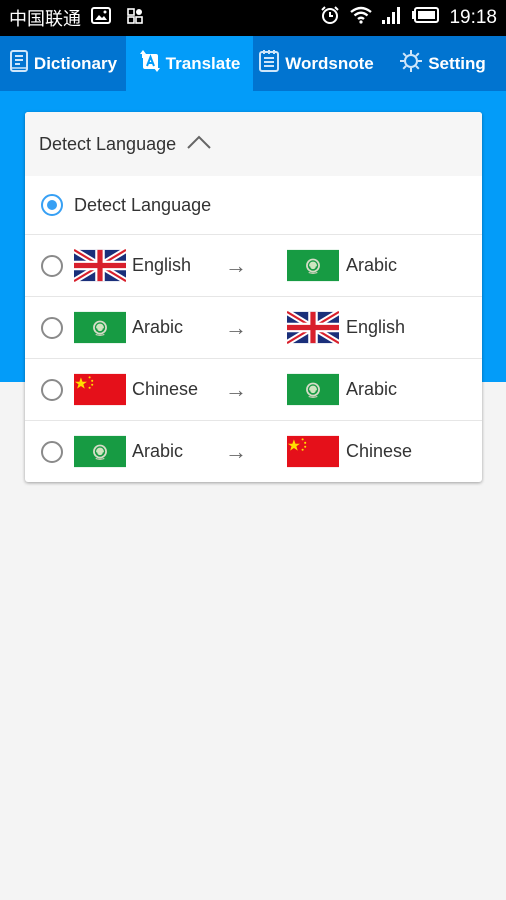  I want to click on source-language: English, so click(162, 265).